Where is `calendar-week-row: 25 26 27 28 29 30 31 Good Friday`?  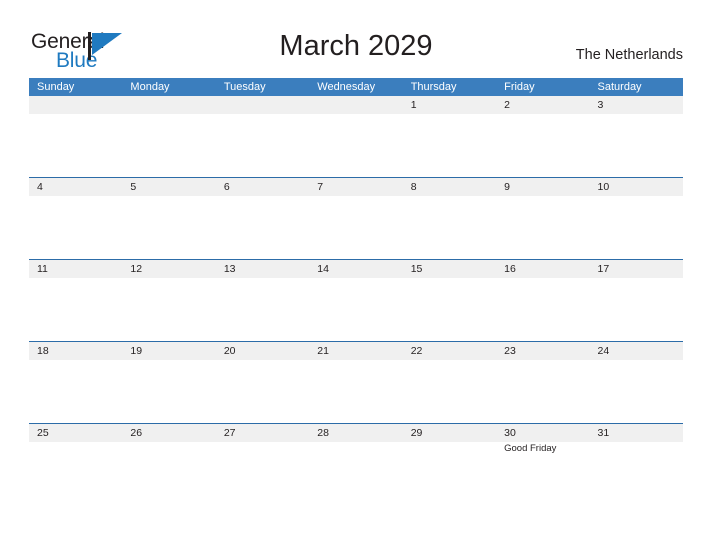 calendar-week-row: 25 26 27 28 29 30 31 Good Friday is located at coordinates (356, 464).